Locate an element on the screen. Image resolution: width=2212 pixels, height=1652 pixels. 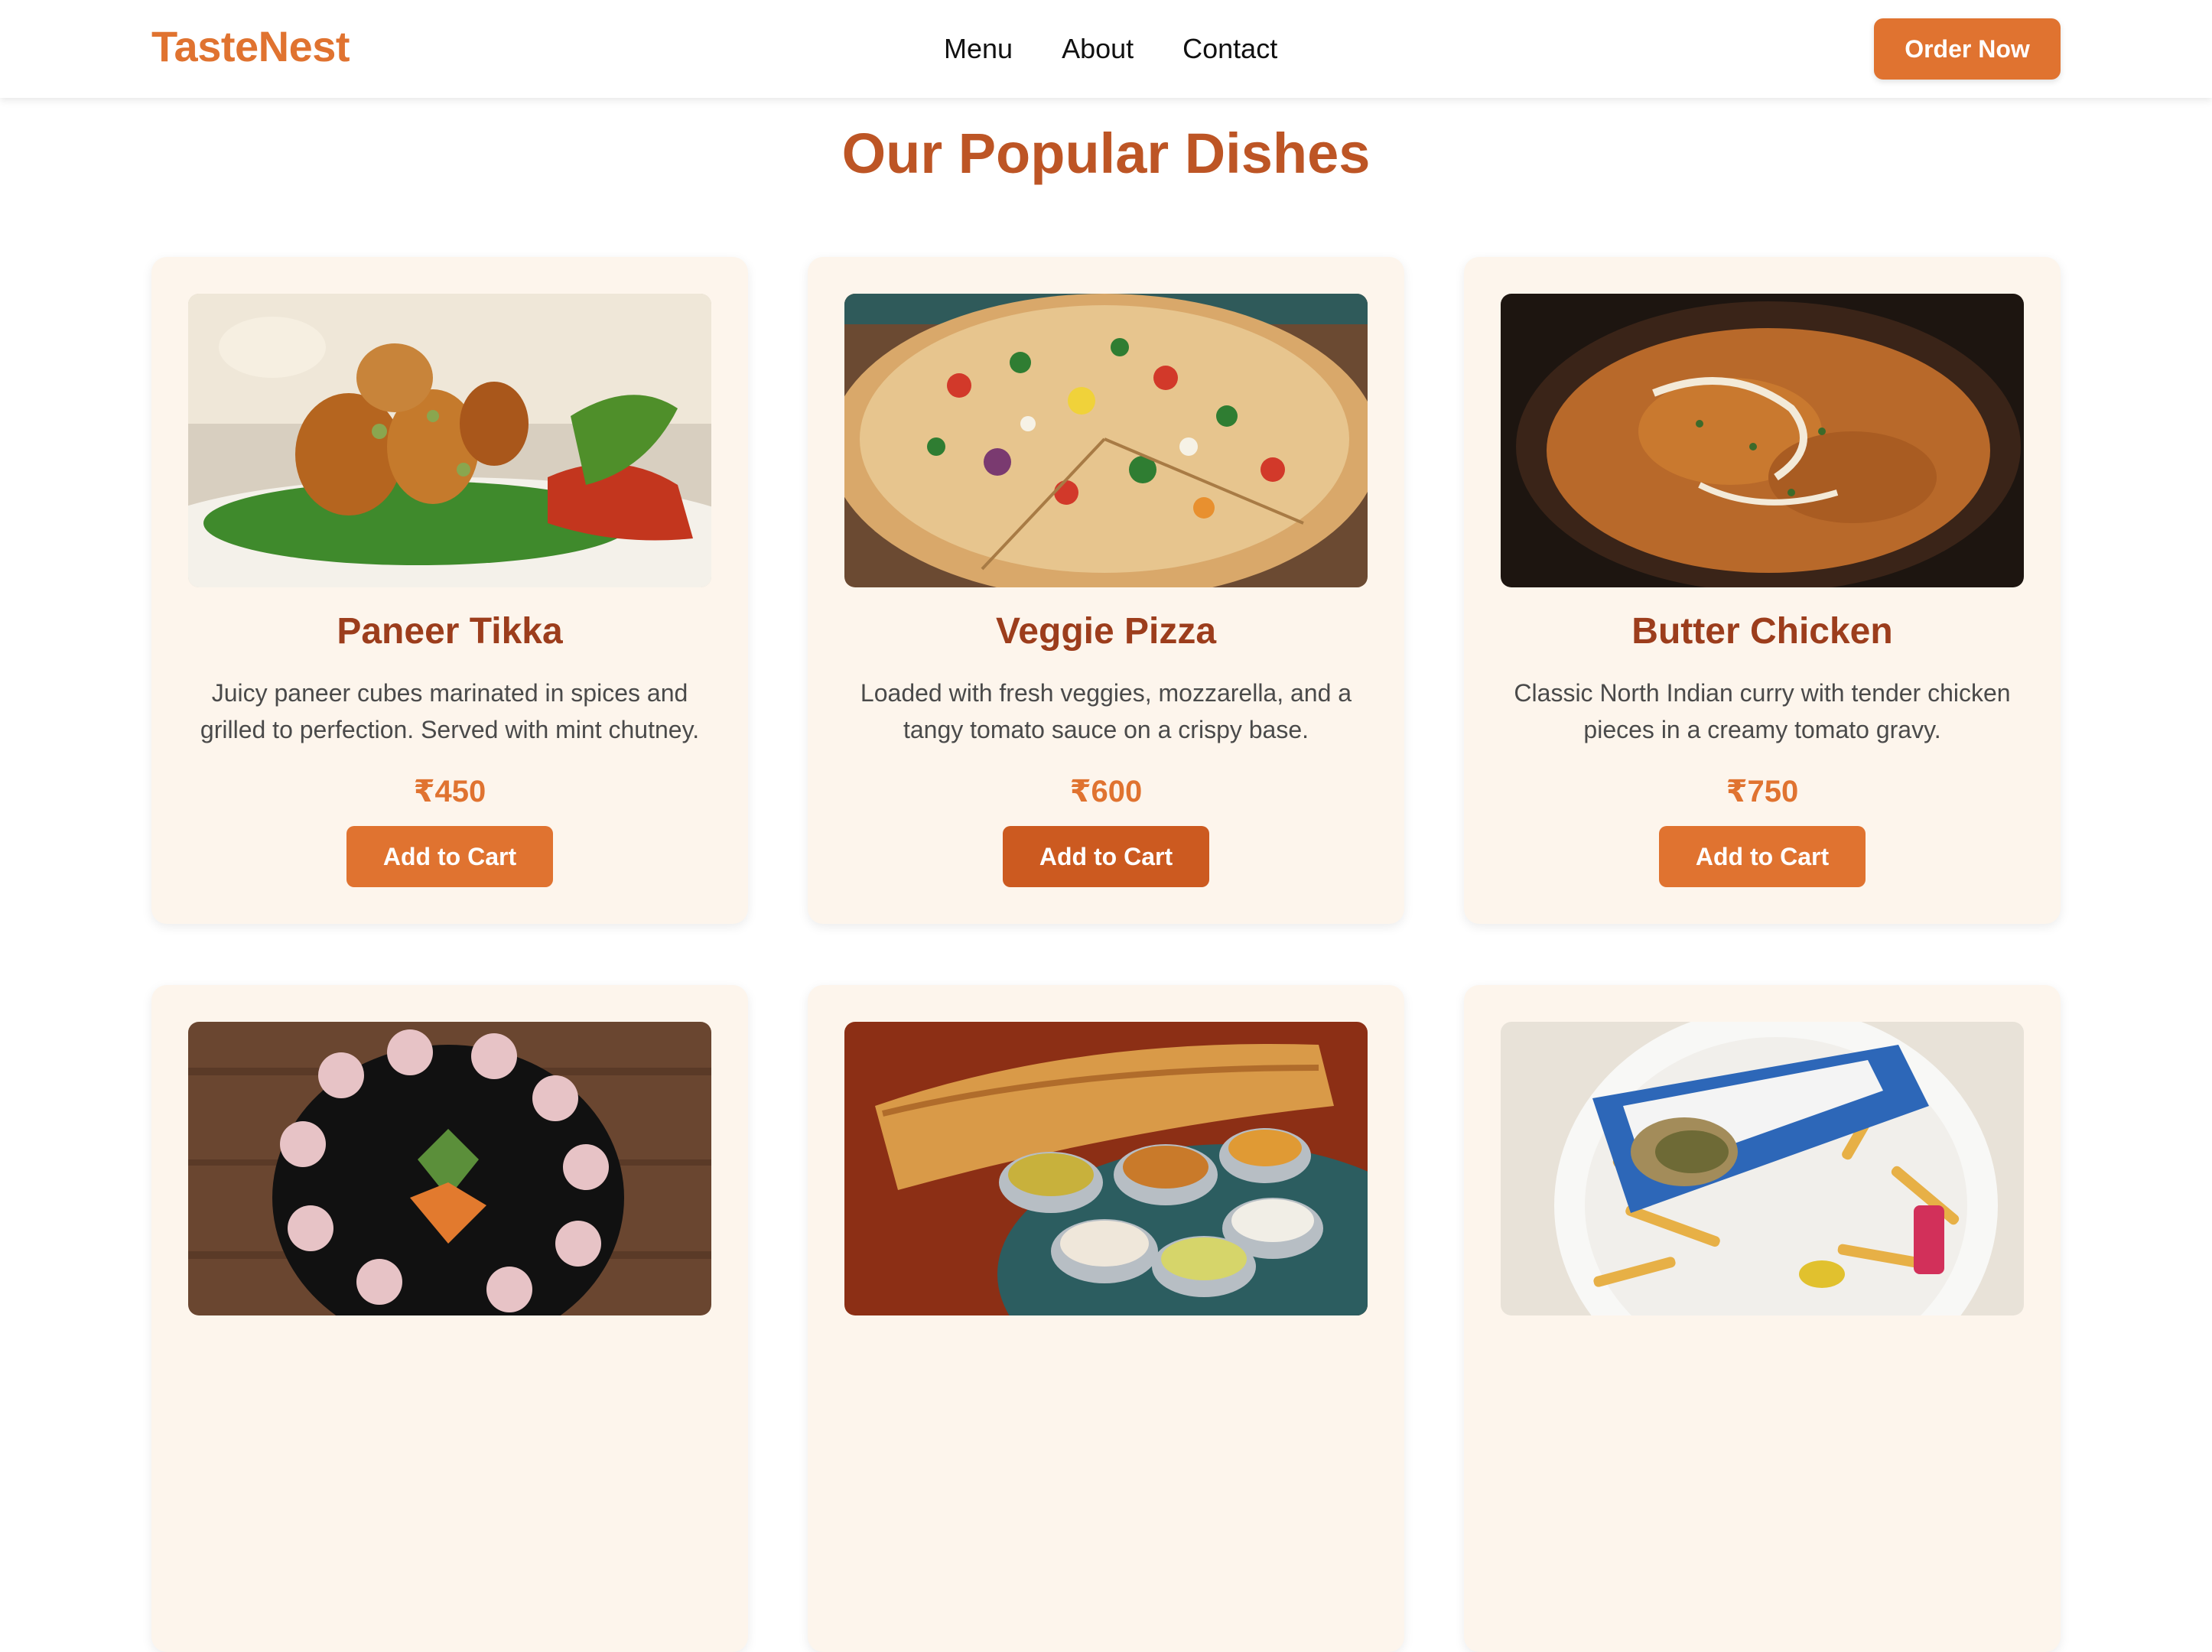
veggie-pizza-image is located at coordinates (1106, 440).